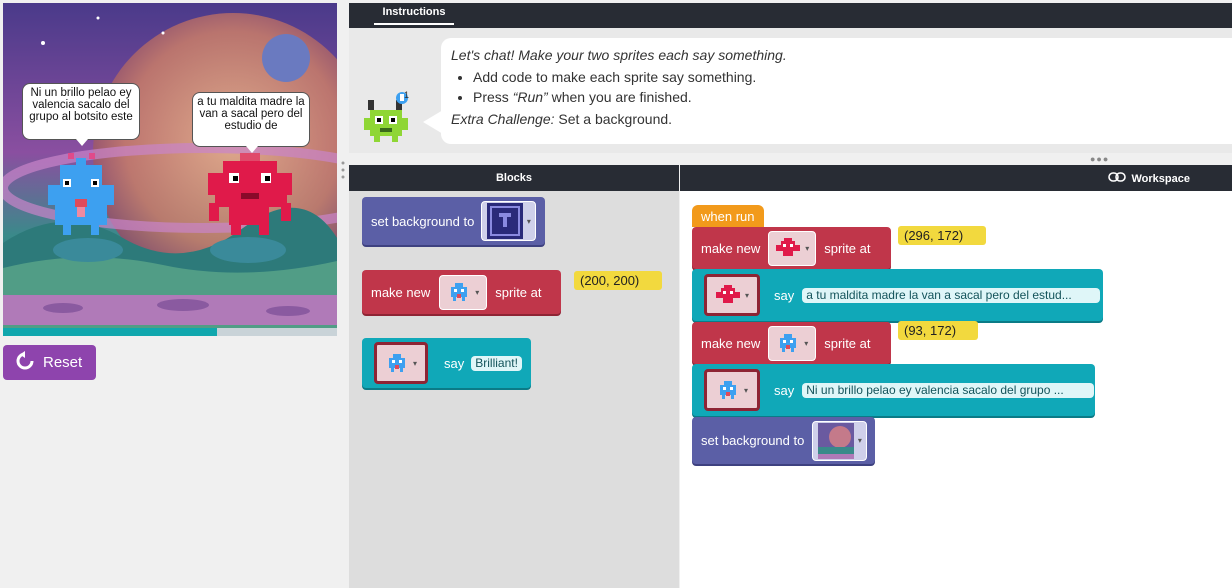 The height and width of the screenshot is (588, 1232). I want to click on when-run-block: when run, so click(728, 216).